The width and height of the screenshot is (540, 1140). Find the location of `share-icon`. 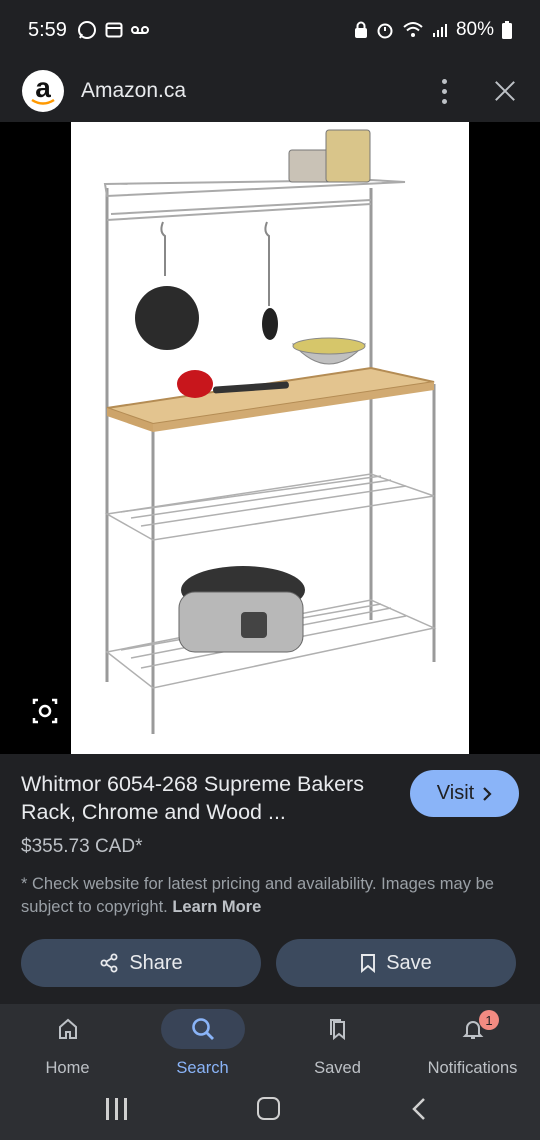

share-icon is located at coordinates (109, 963).